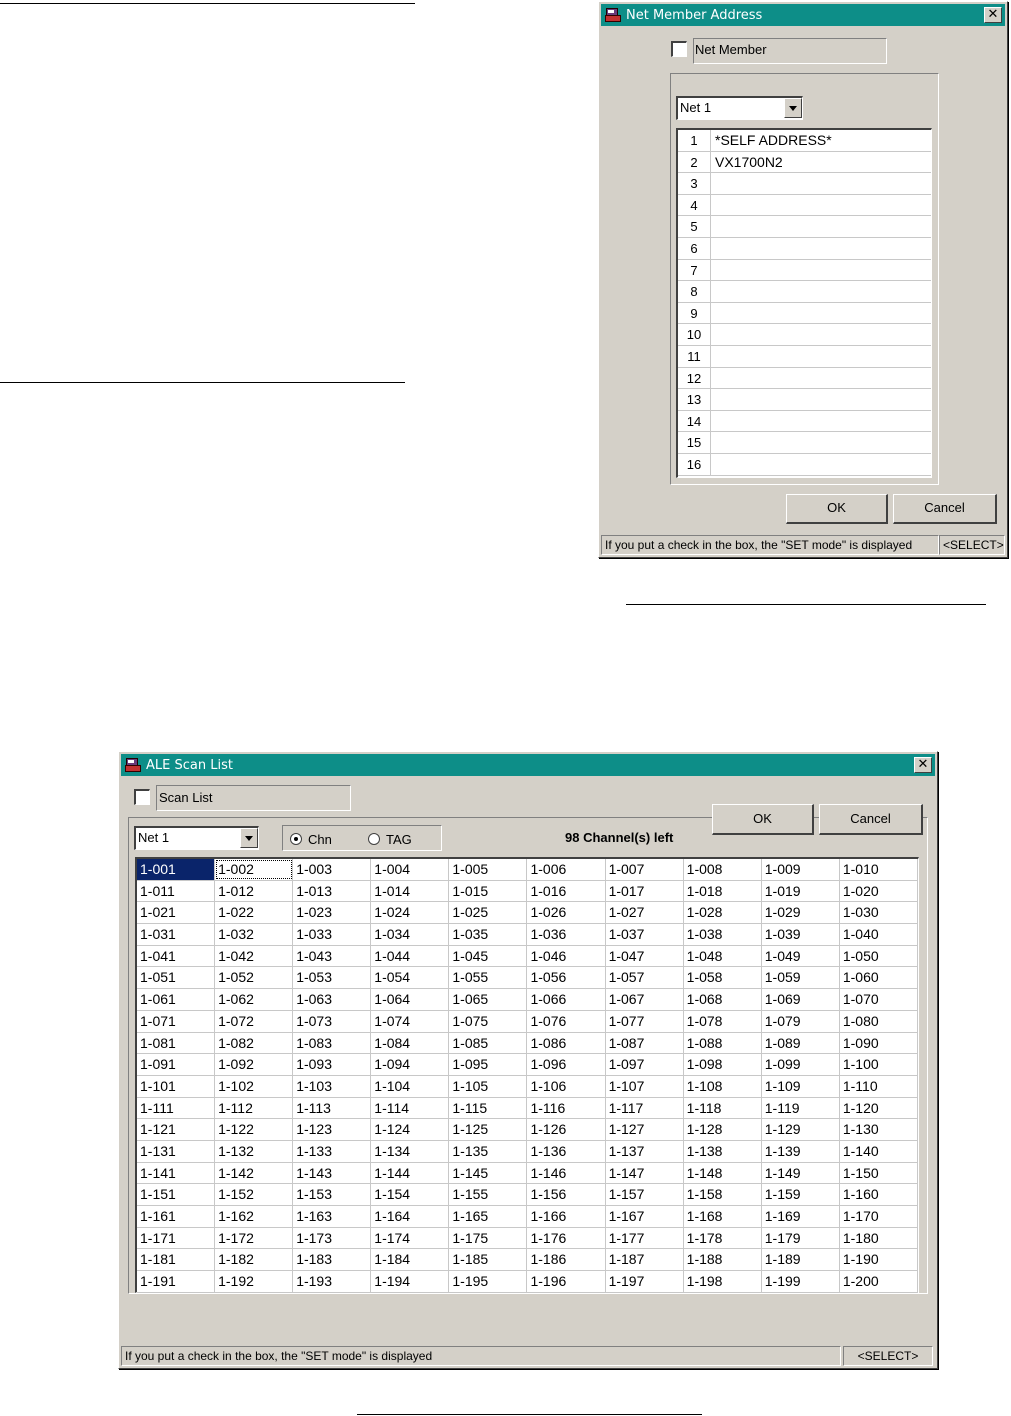  I want to click on channel-cell: 1-172, so click(254, 1238).